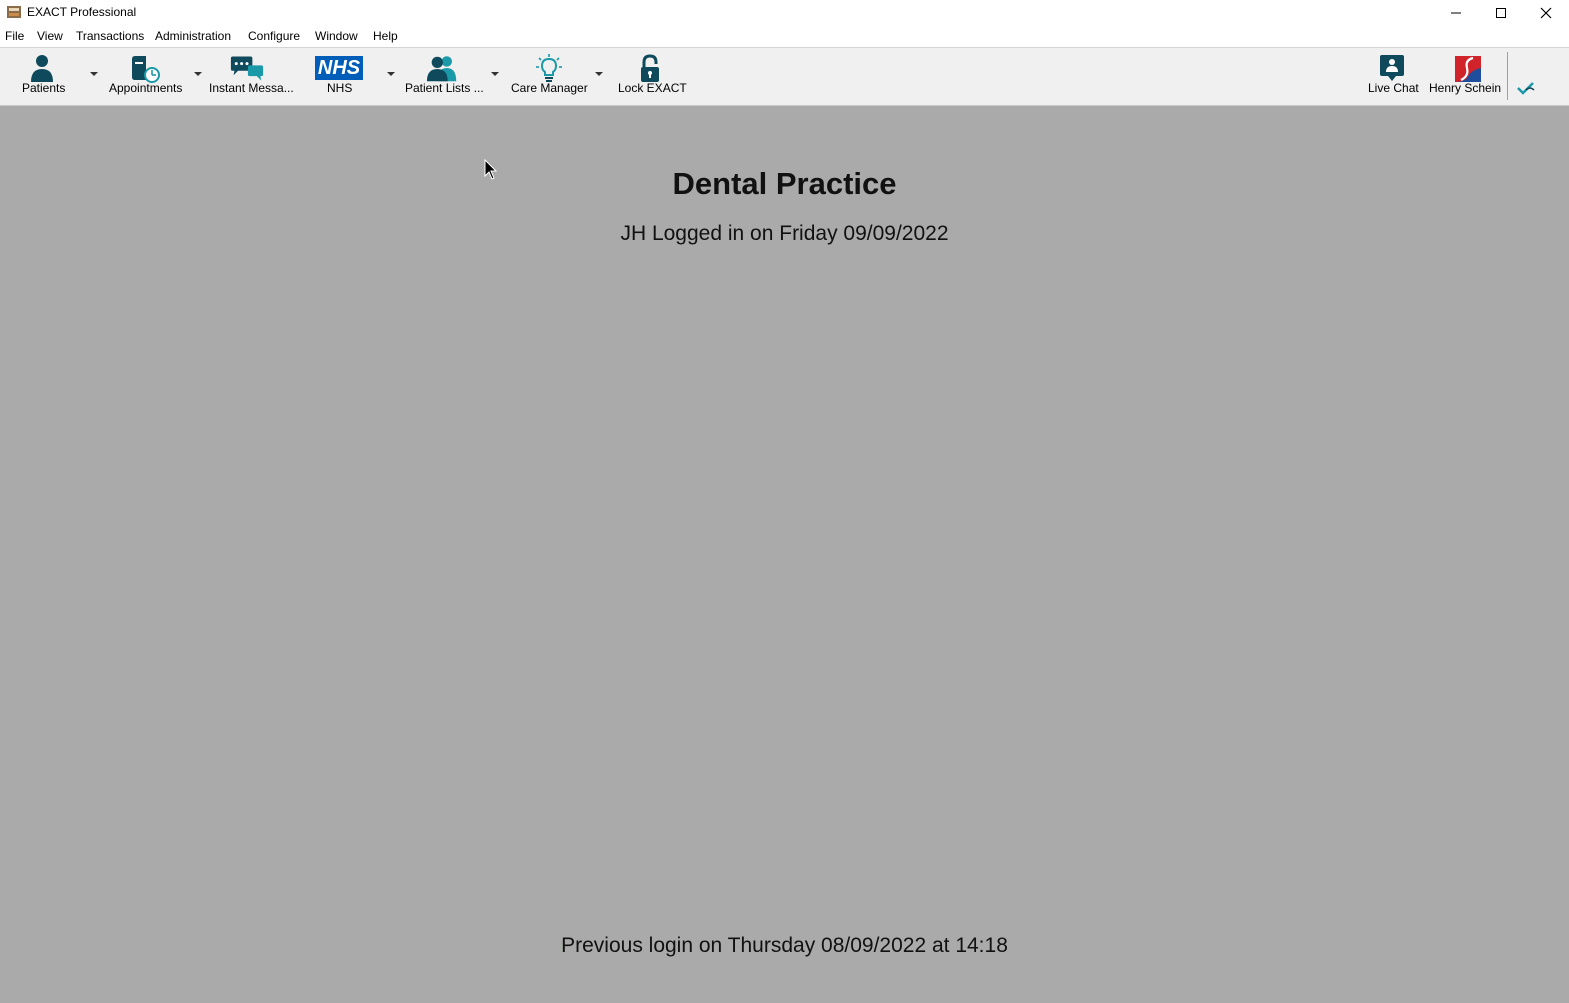 The image size is (1569, 1003). I want to click on login-status: JH Logged in on Friday 09/09/2022, so click(784, 233).